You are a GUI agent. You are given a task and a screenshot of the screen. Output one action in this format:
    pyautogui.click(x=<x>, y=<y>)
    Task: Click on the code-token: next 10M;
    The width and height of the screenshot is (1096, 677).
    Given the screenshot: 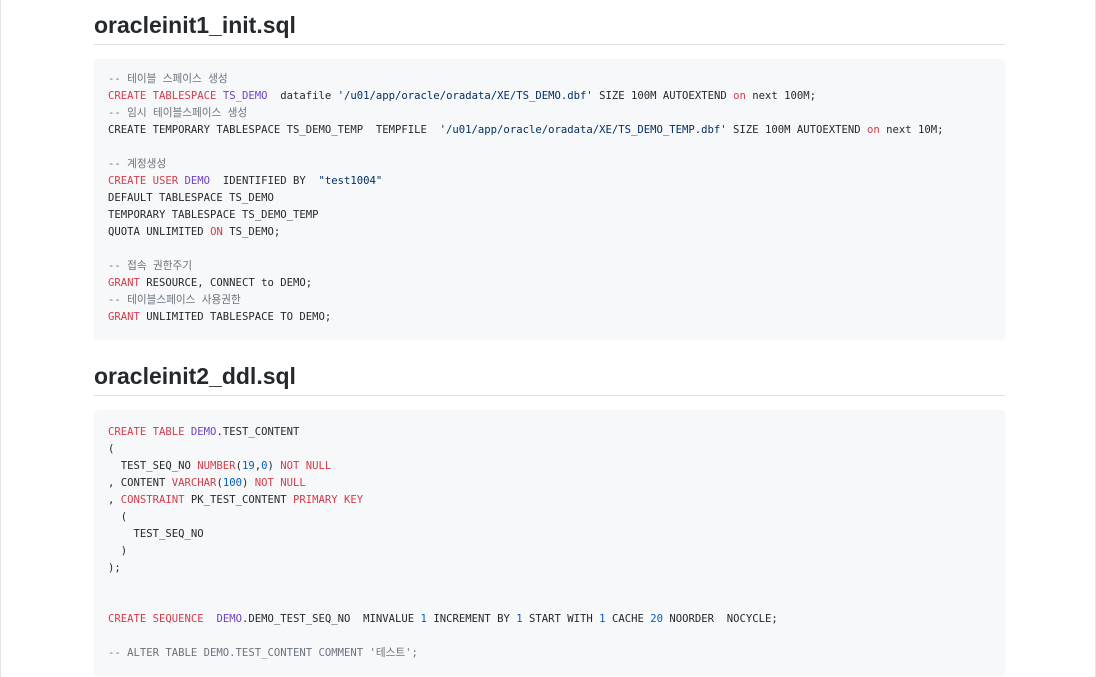 What is the action you would take?
    pyautogui.click(x=911, y=130)
    